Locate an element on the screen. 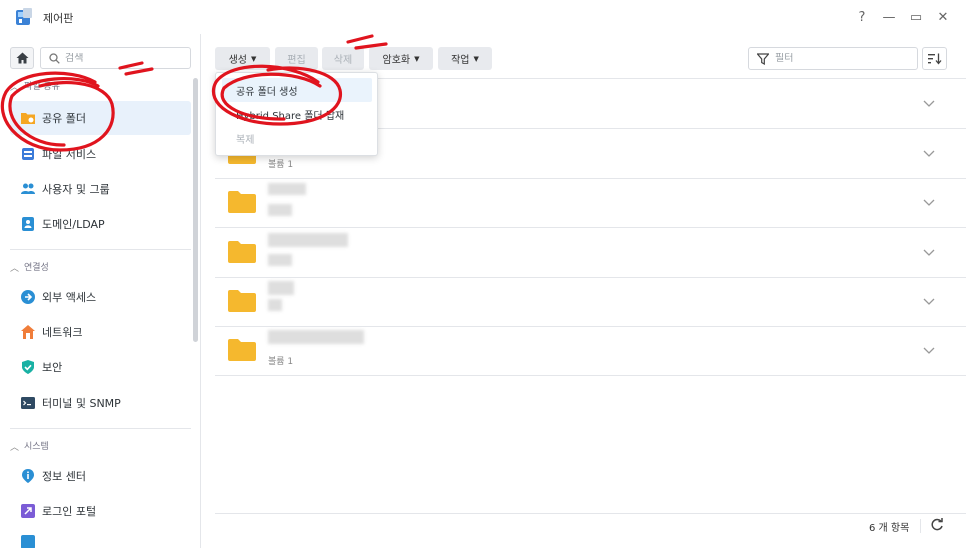 This screenshot has width=966, height=548. info-icon is located at coordinates (28, 476).